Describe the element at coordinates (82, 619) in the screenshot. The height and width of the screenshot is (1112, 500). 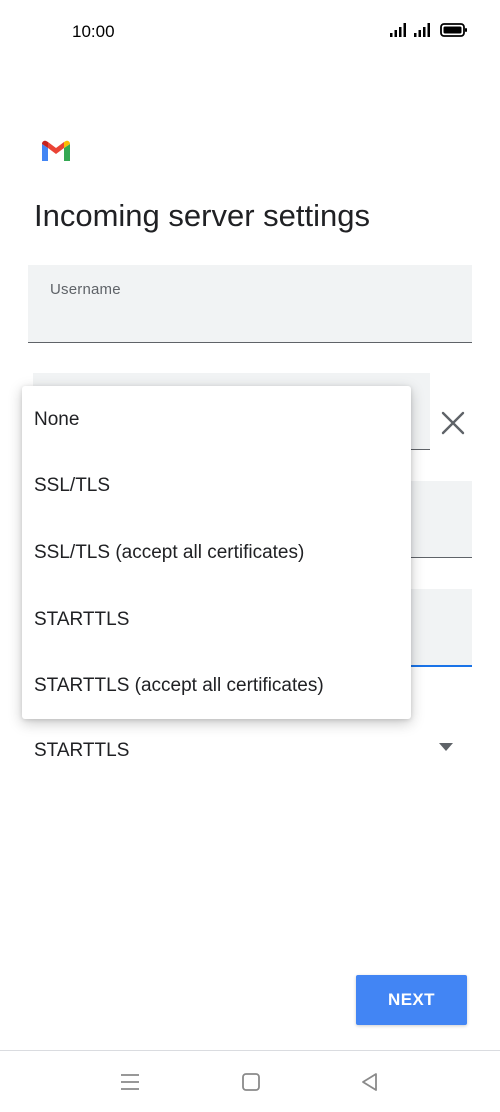
I see `menu-item-label: STARTTLS` at that location.